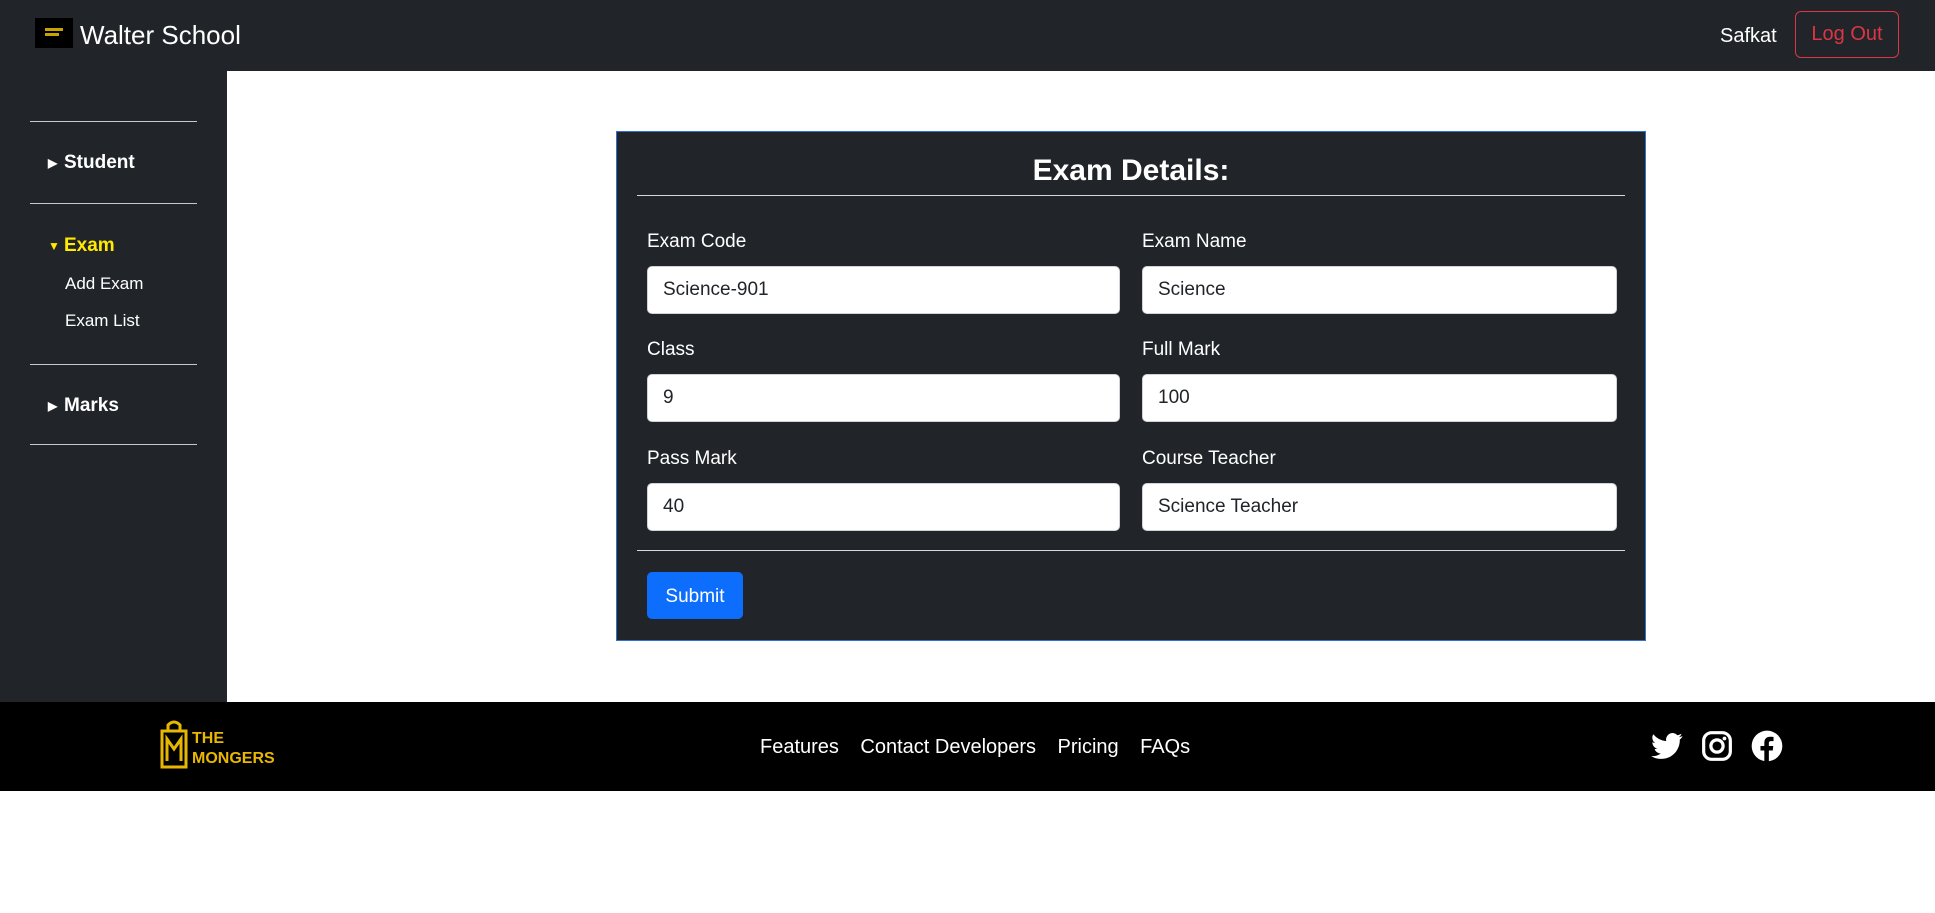  I want to click on sidebar-item-label: Student, so click(99, 162).